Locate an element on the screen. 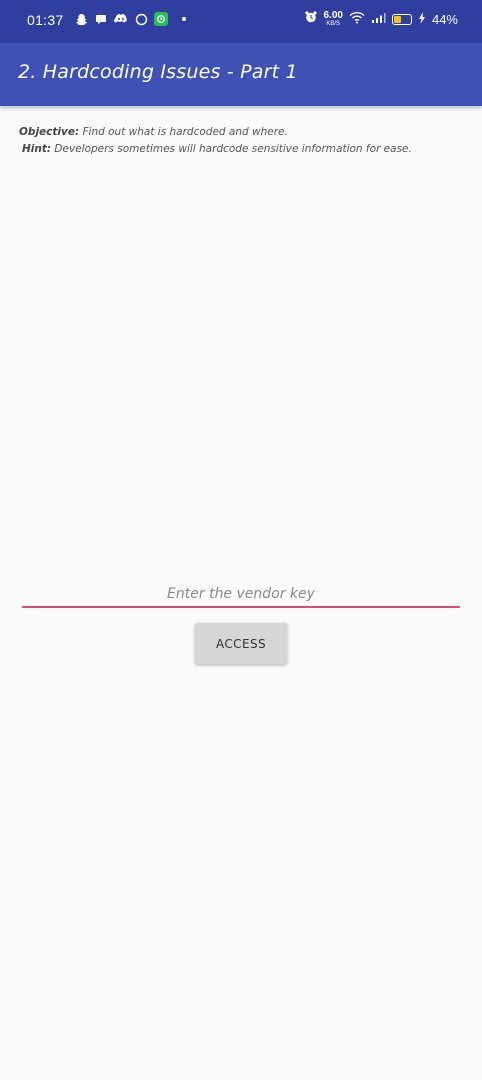 The width and height of the screenshot is (482, 1080). alarm-icon is located at coordinates (311, 19).